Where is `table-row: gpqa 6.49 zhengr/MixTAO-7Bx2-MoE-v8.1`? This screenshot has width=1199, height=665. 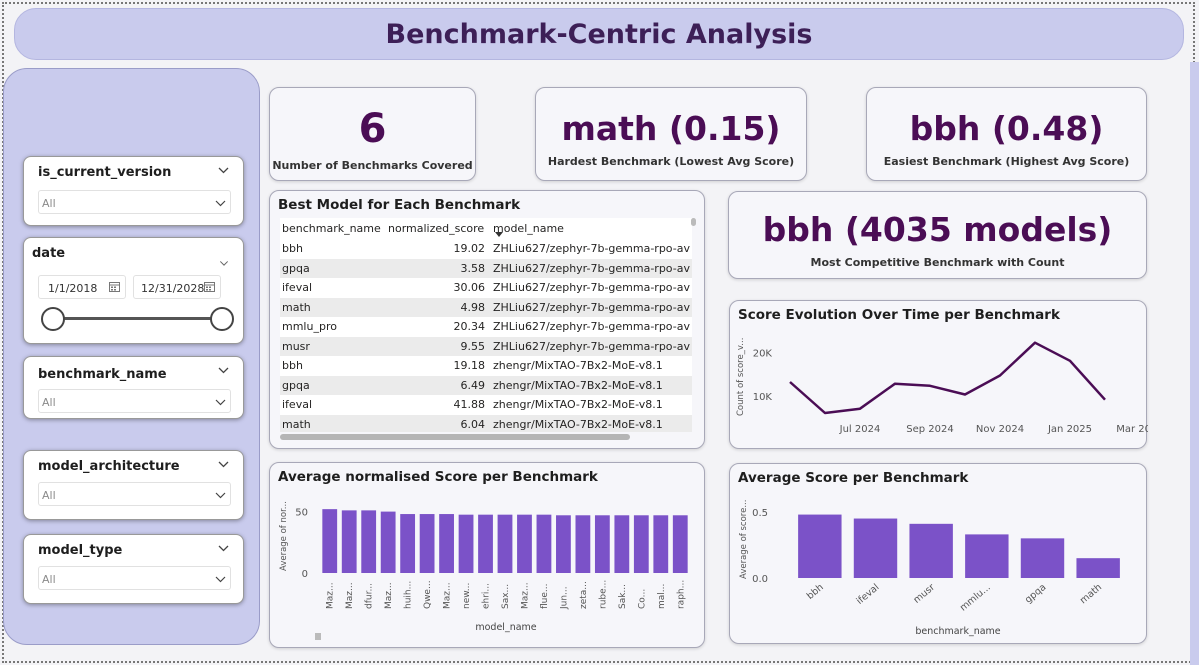 table-row: gpqa 6.49 zhengr/MixTAO-7Bx2-MoE-v8.1 is located at coordinates (486, 385).